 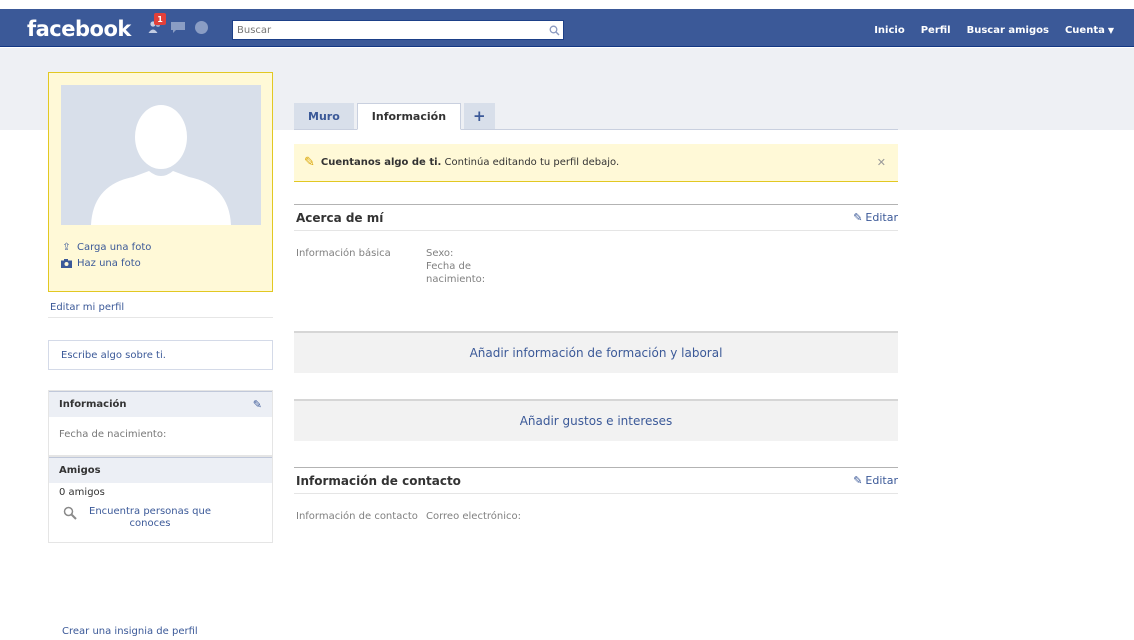 I want to click on add-tab-button: +, so click(x=479, y=116).